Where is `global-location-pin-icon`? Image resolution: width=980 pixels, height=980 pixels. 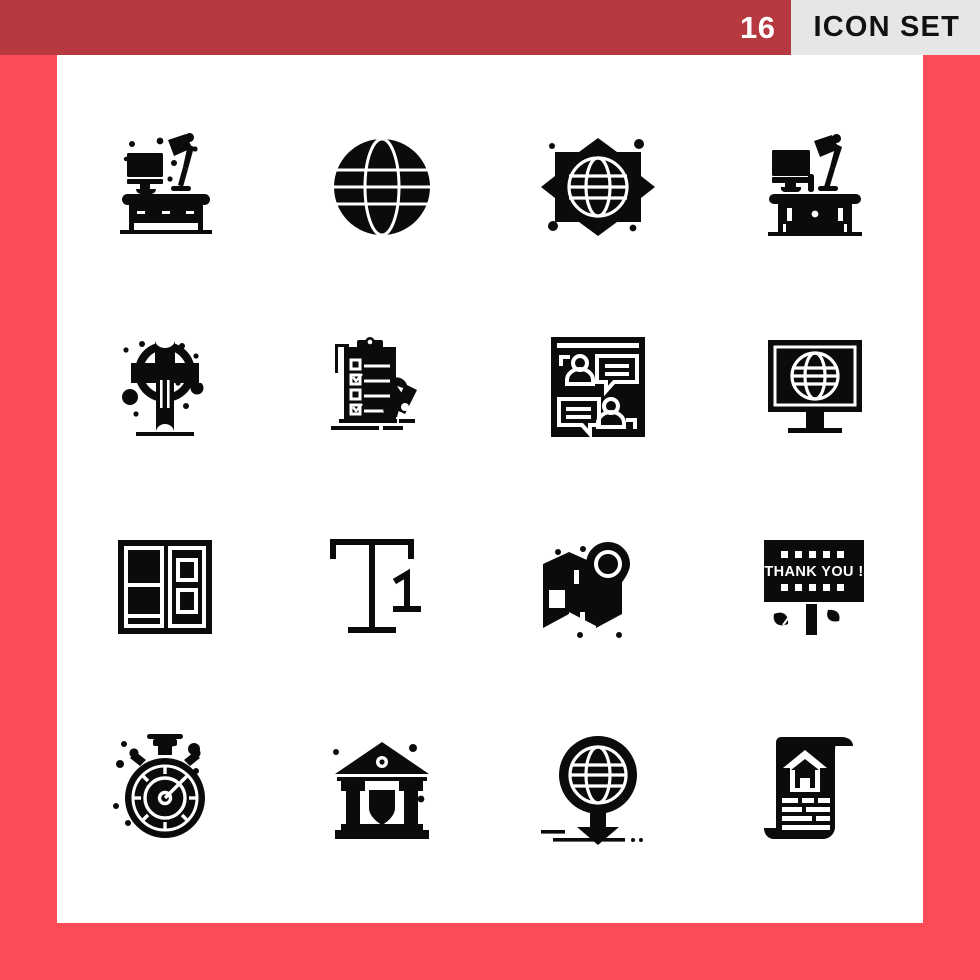
global-location-pin-icon is located at coordinates (592, 790).